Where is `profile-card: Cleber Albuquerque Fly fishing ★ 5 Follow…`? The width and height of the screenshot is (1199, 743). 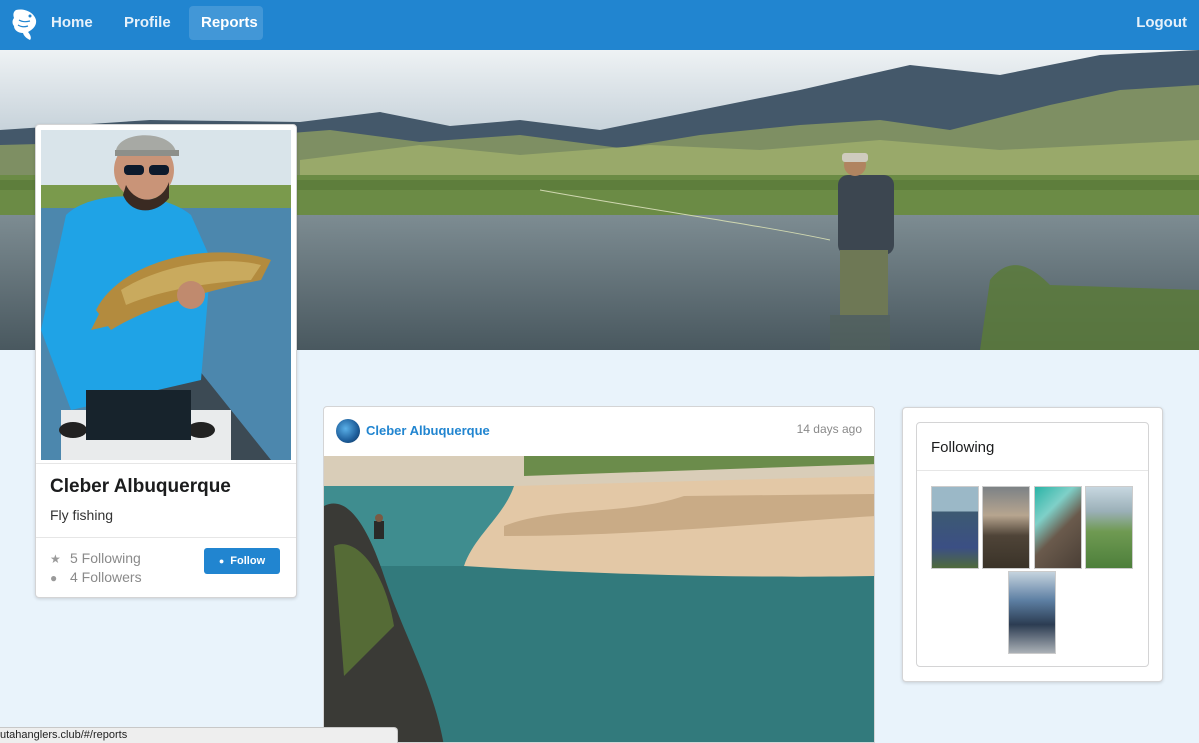 profile-card: Cleber Albuquerque Fly fishing ★ 5 Follow… is located at coordinates (166, 361).